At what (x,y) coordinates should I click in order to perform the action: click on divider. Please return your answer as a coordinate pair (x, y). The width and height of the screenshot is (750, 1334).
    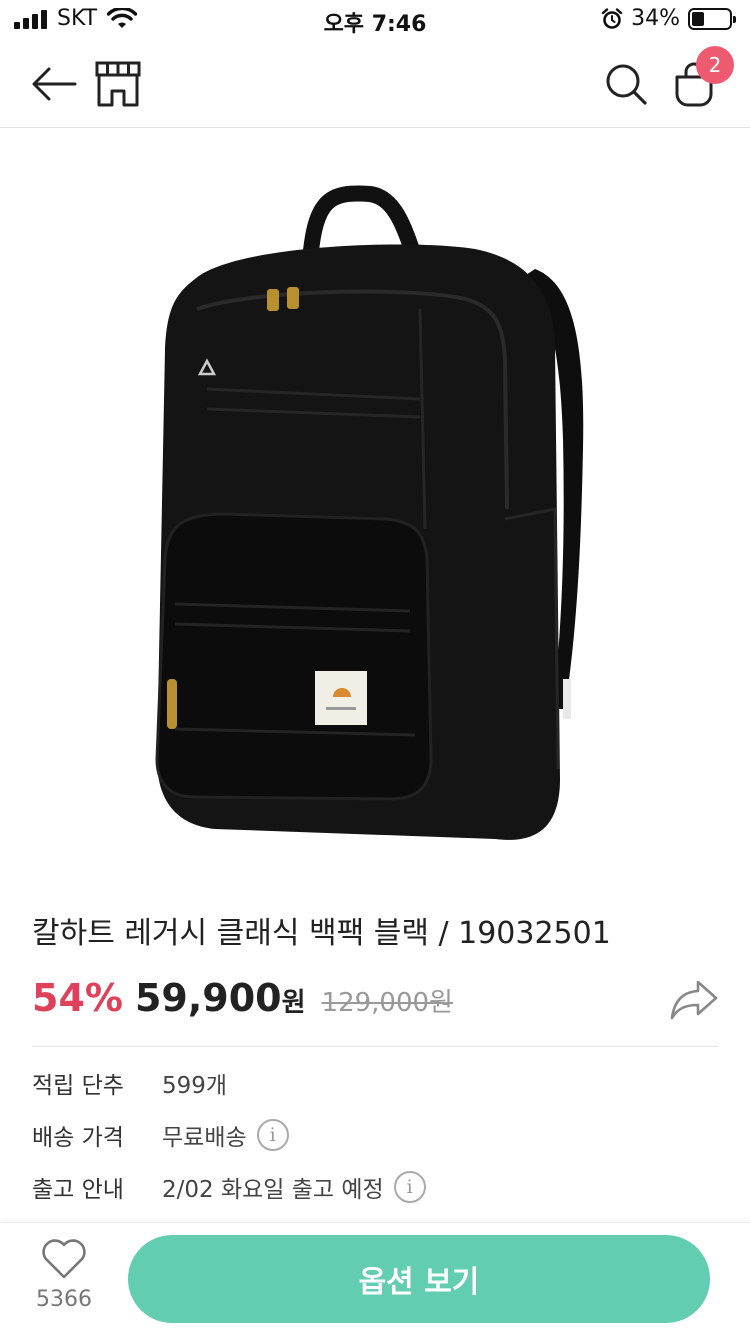
    Looking at the image, I should click on (375, 1046).